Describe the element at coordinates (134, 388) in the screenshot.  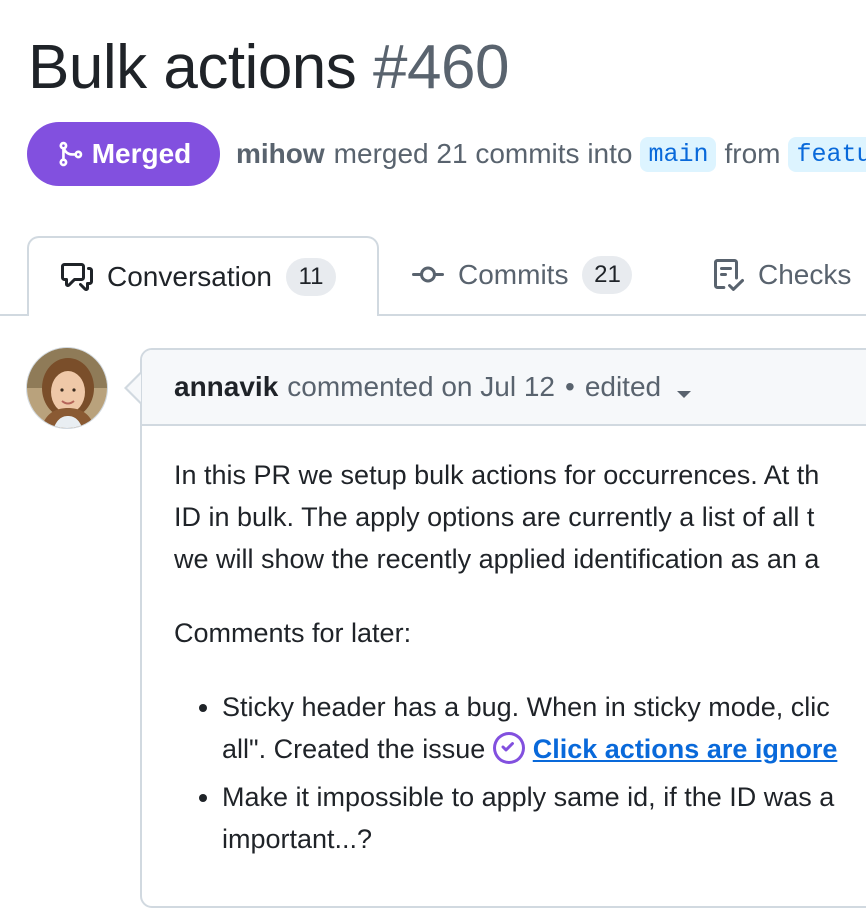
I see `comment-pointer-fill` at that location.